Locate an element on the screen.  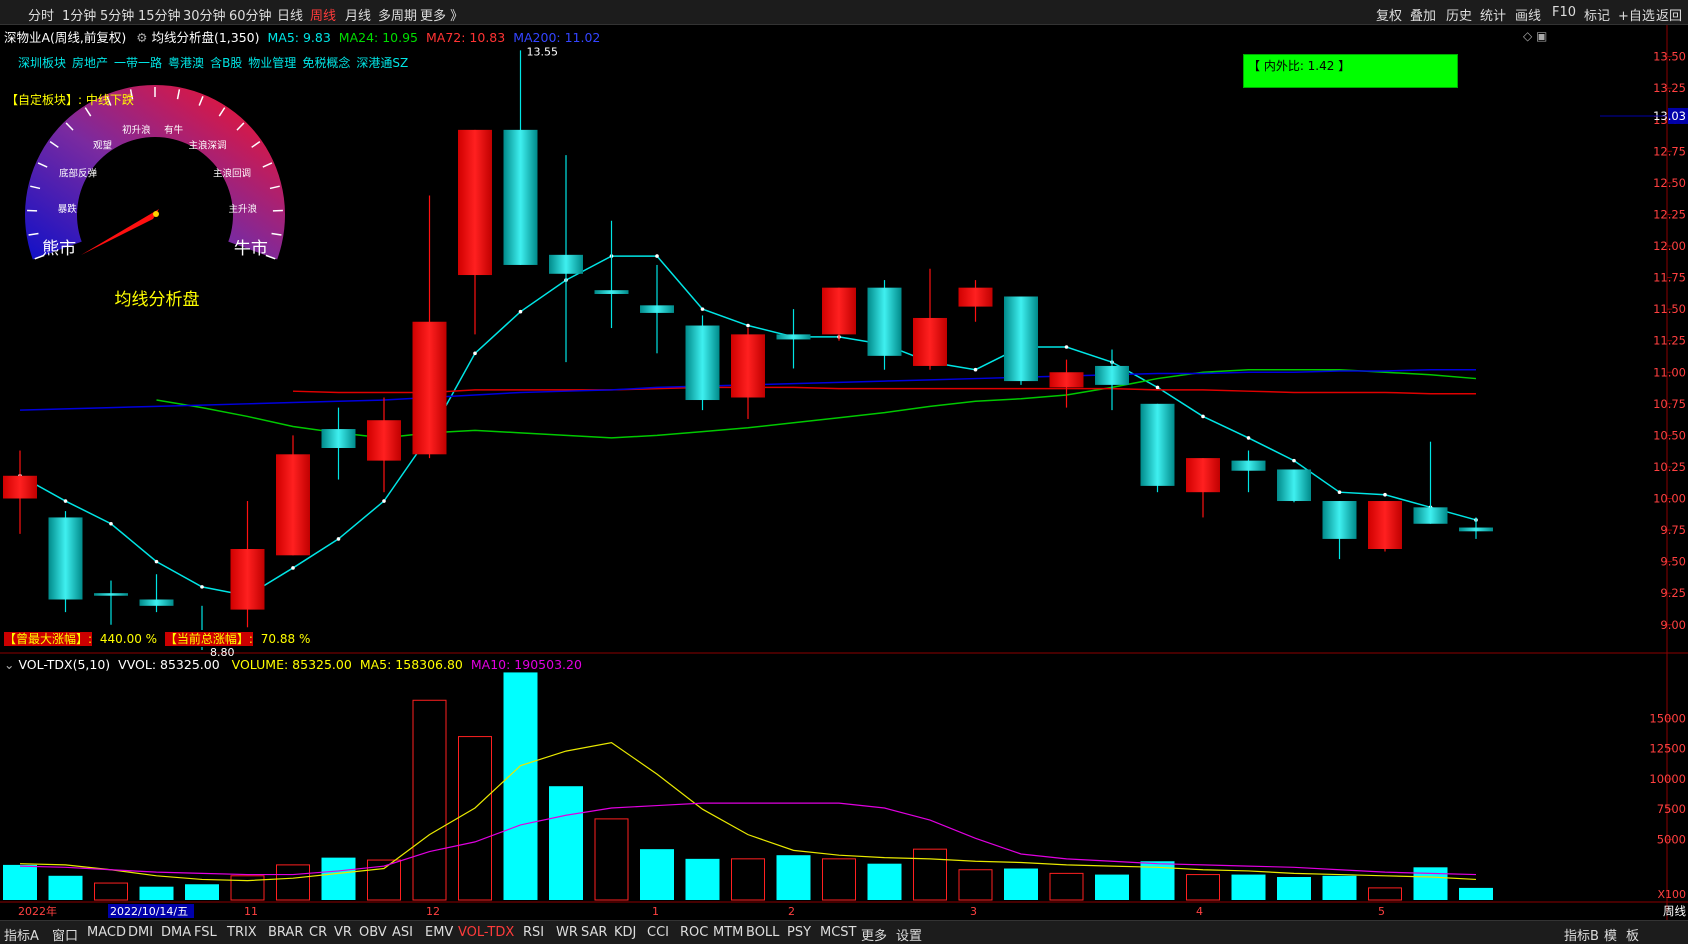
date-label-4: 1 is located at coordinates (655, 911).